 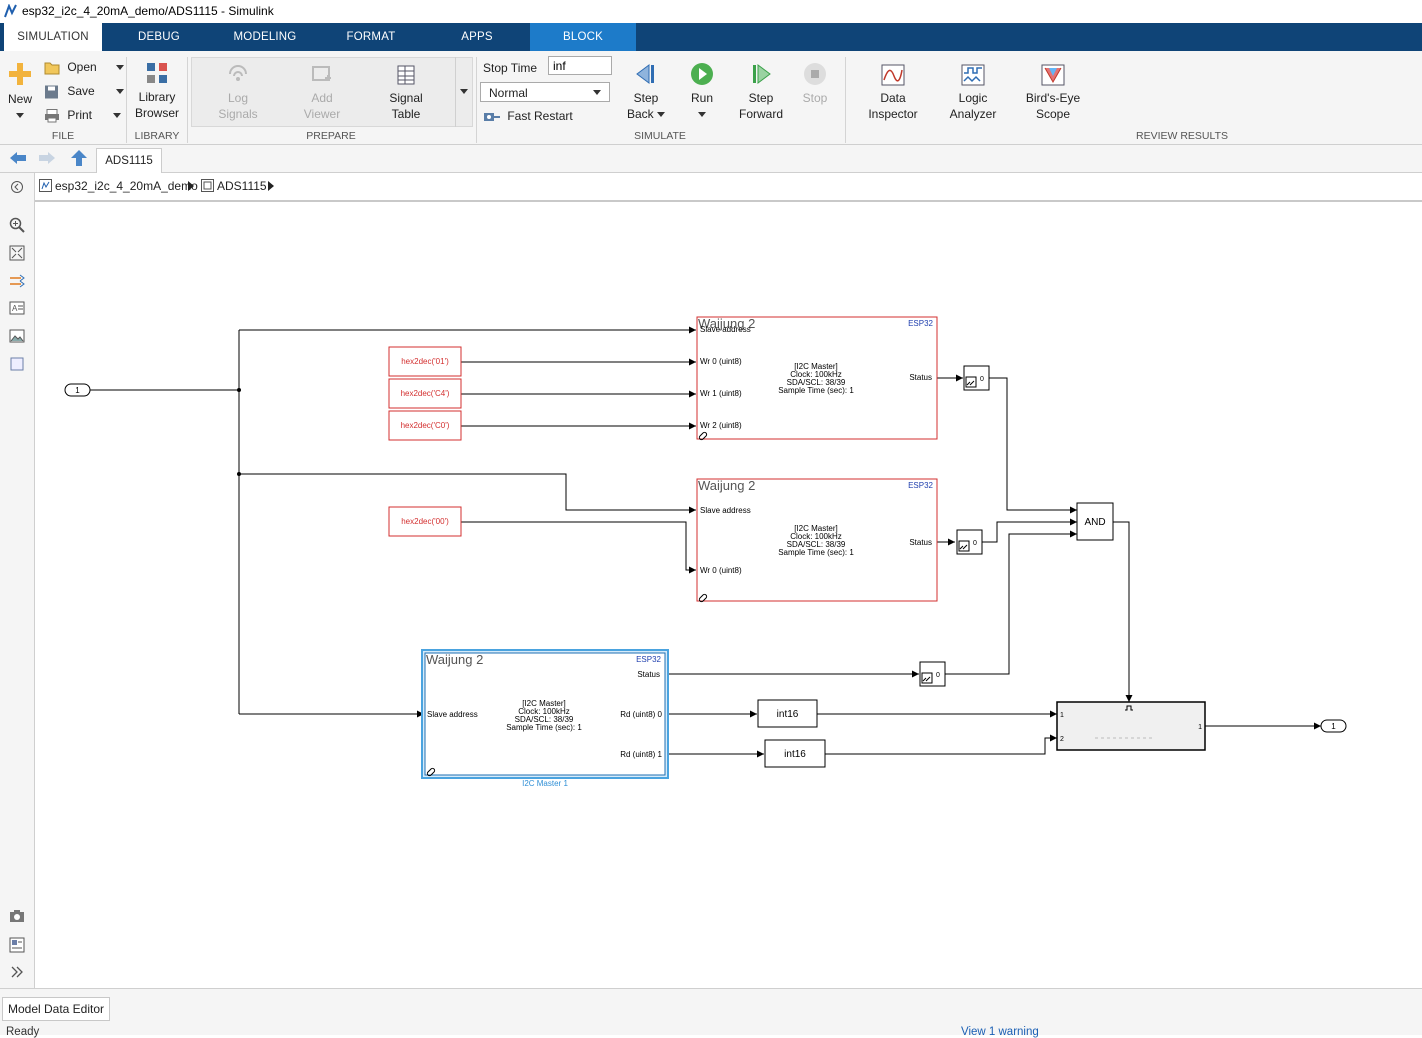 What do you see at coordinates (17, 281) in the screenshot?
I see `signal-routing-icon` at bounding box center [17, 281].